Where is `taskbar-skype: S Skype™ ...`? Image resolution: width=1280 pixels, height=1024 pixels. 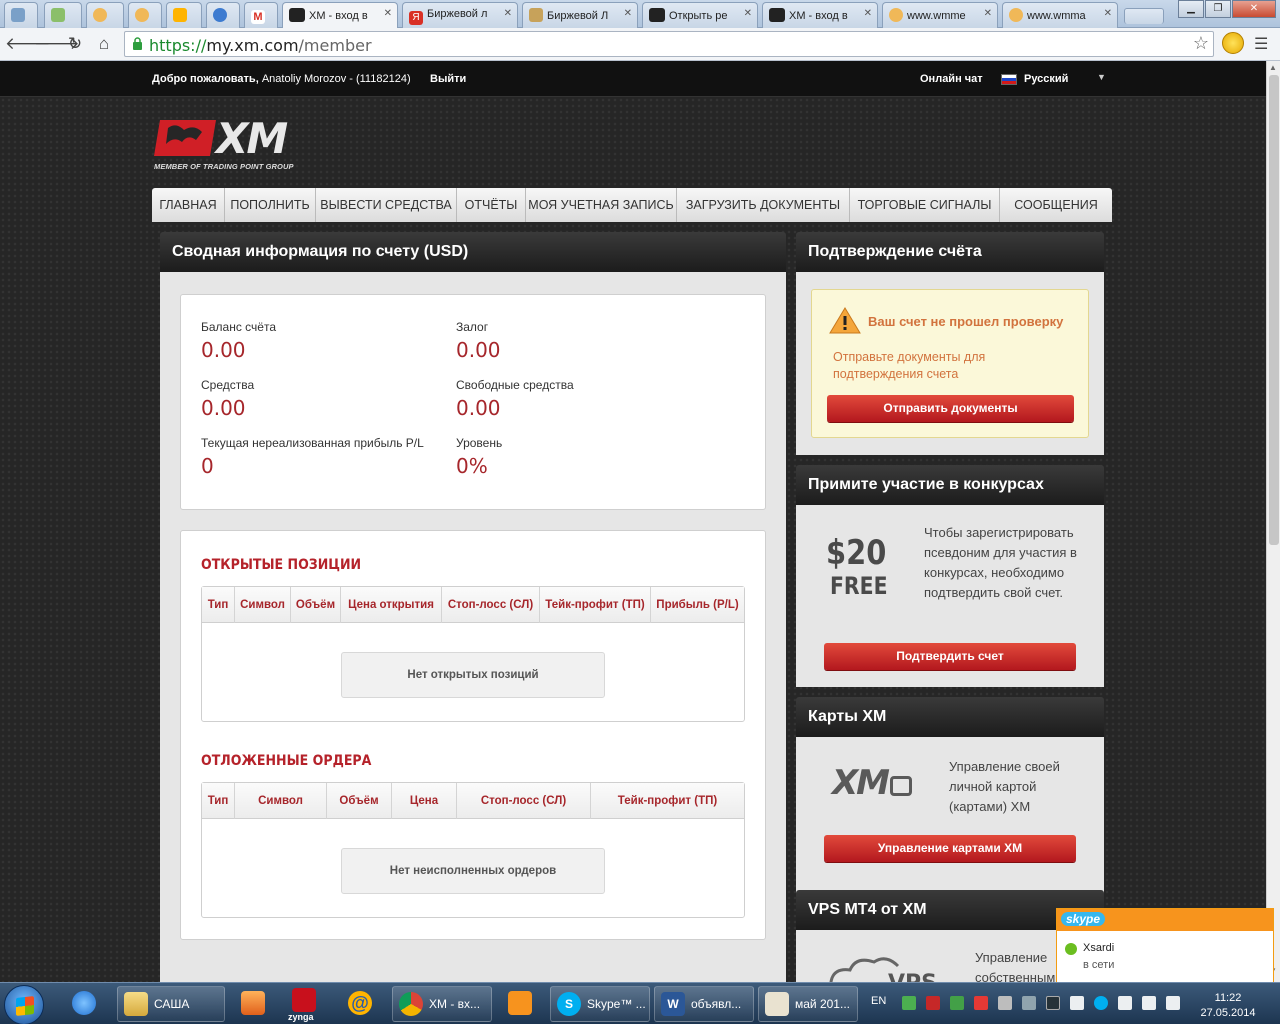
taskbar-skype: S Skype™ ... is located at coordinates (600, 1004).